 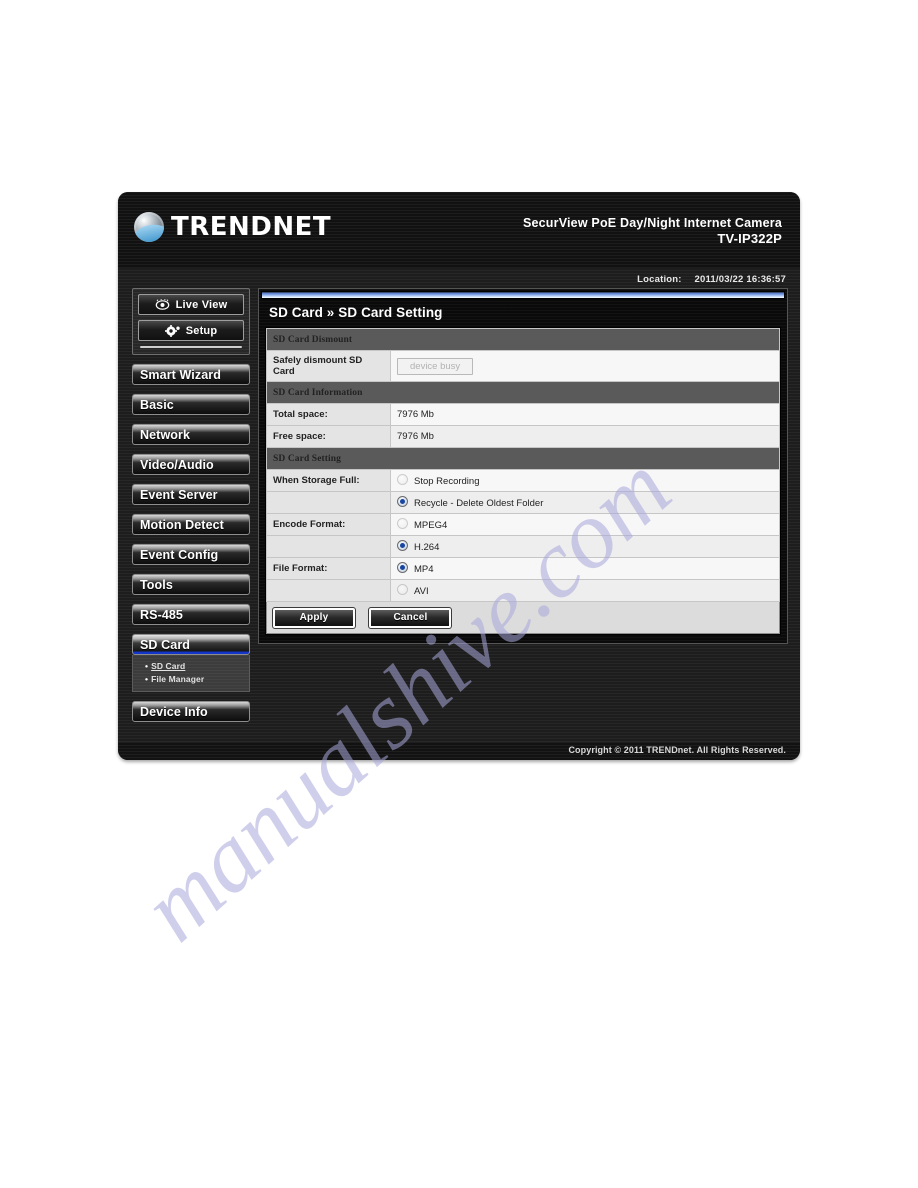 I want to click on option-label: MP4, so click(x=424, y=569).